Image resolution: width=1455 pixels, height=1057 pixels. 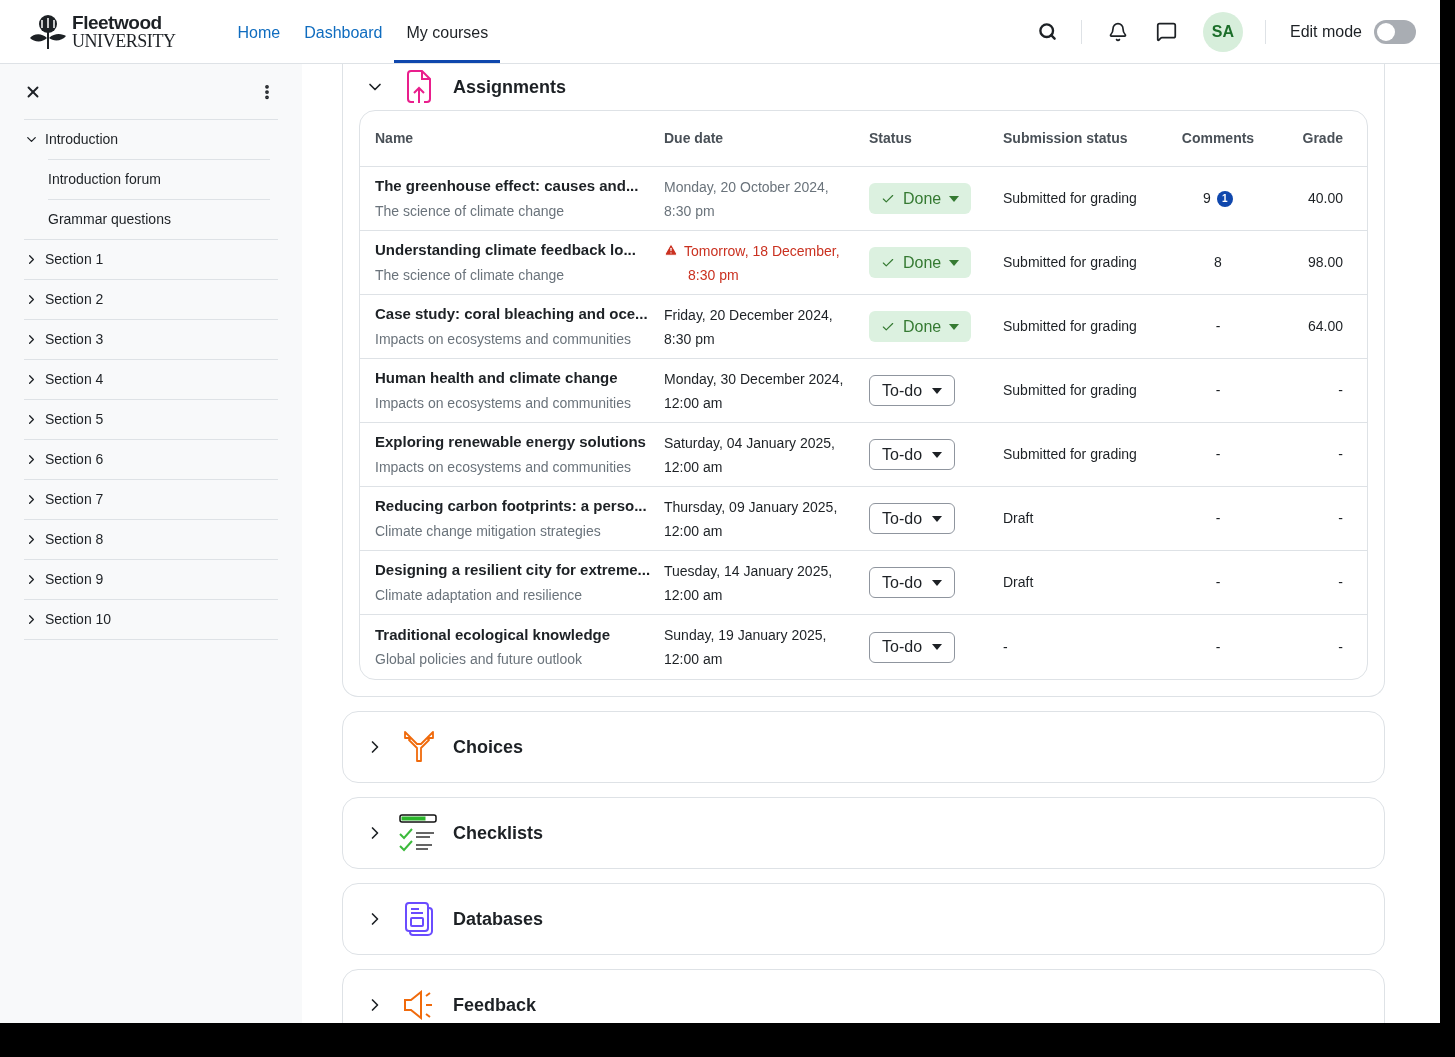 I want to click on topic-text: Global policies and future outlook, so click(x=479, y=660).